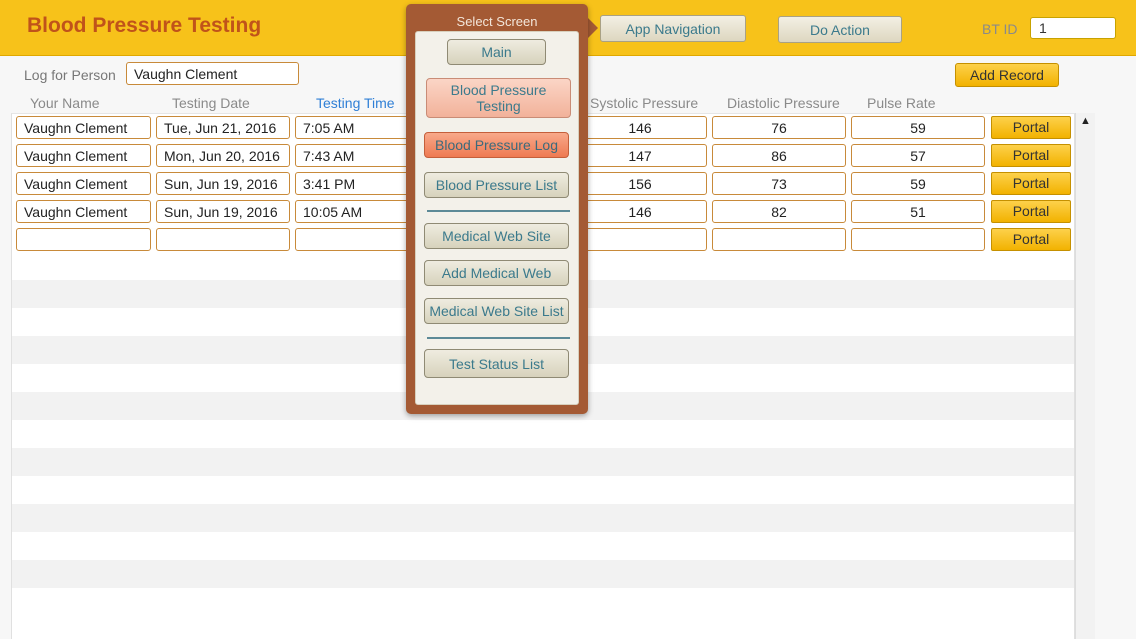  What do you see at coordinates (779, 127) in the screenshot?
I see `diastolic-cell: 76` at bounding box center [779, 127].